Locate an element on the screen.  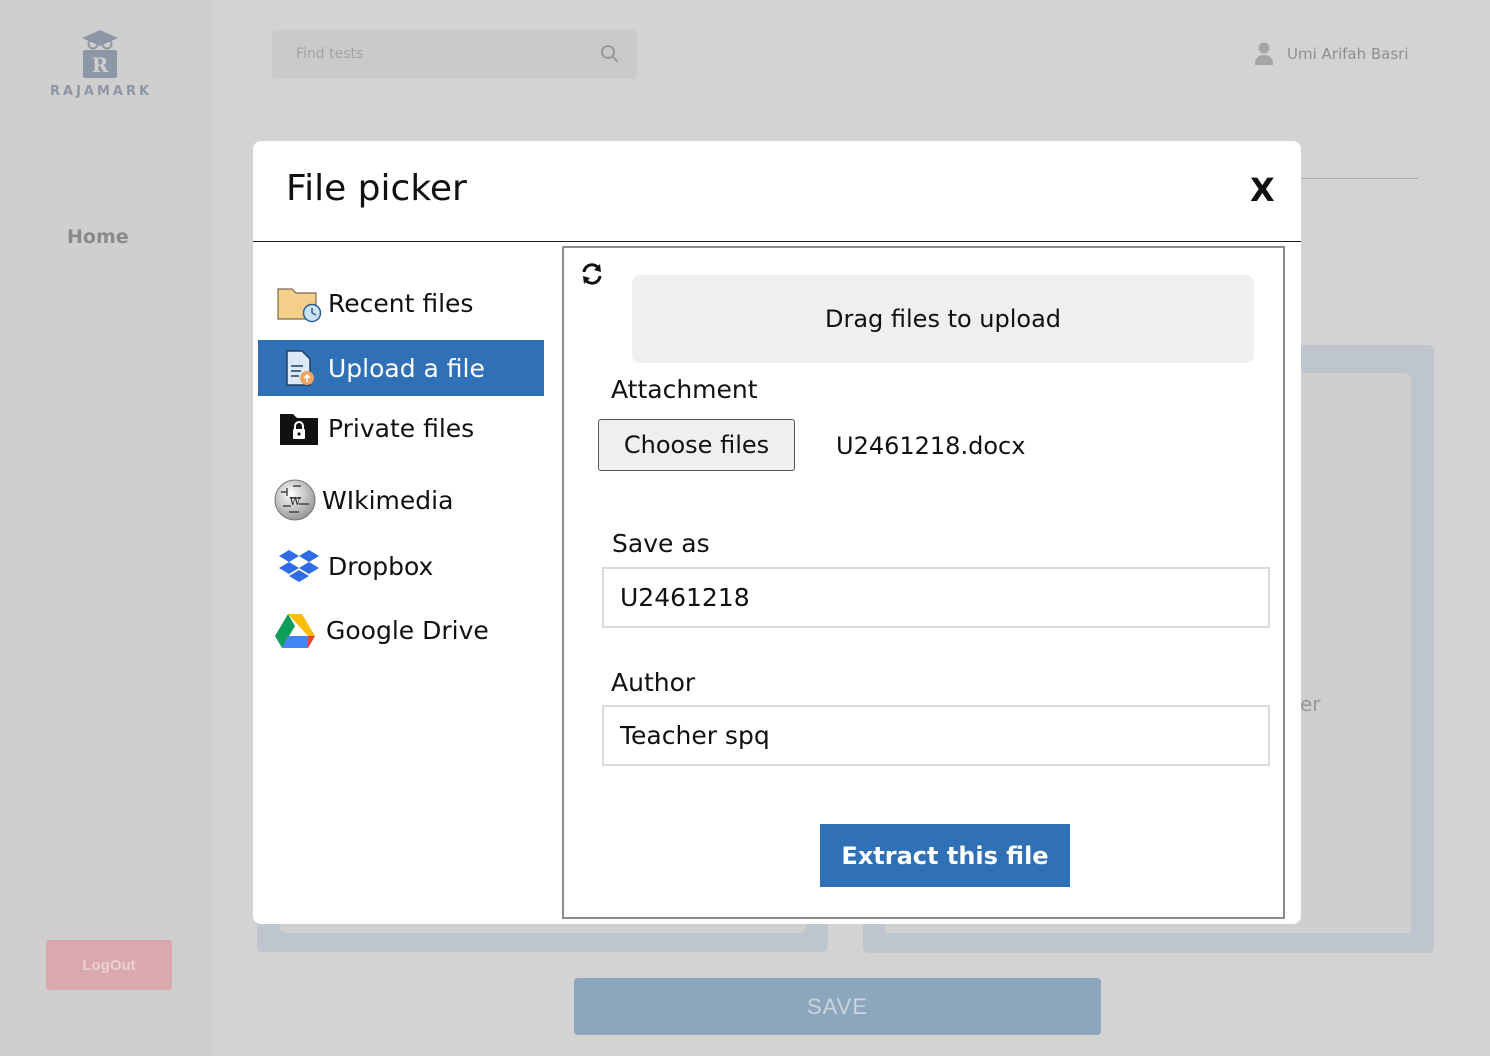
extract-file-button: Extract this file is located at coordinates (945, 855).